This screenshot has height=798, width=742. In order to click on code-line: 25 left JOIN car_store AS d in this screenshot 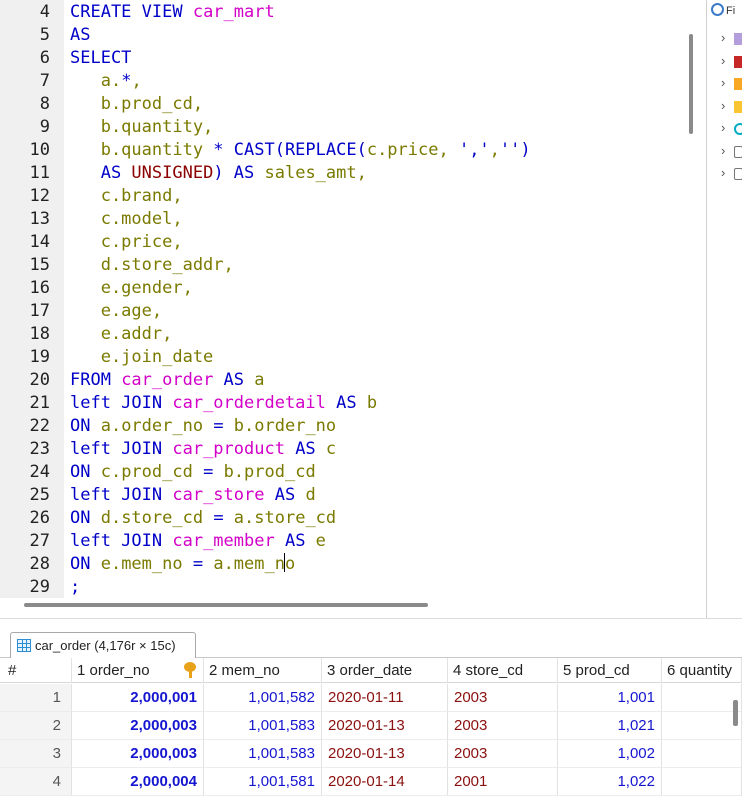, I will do `click(345, 495)`.